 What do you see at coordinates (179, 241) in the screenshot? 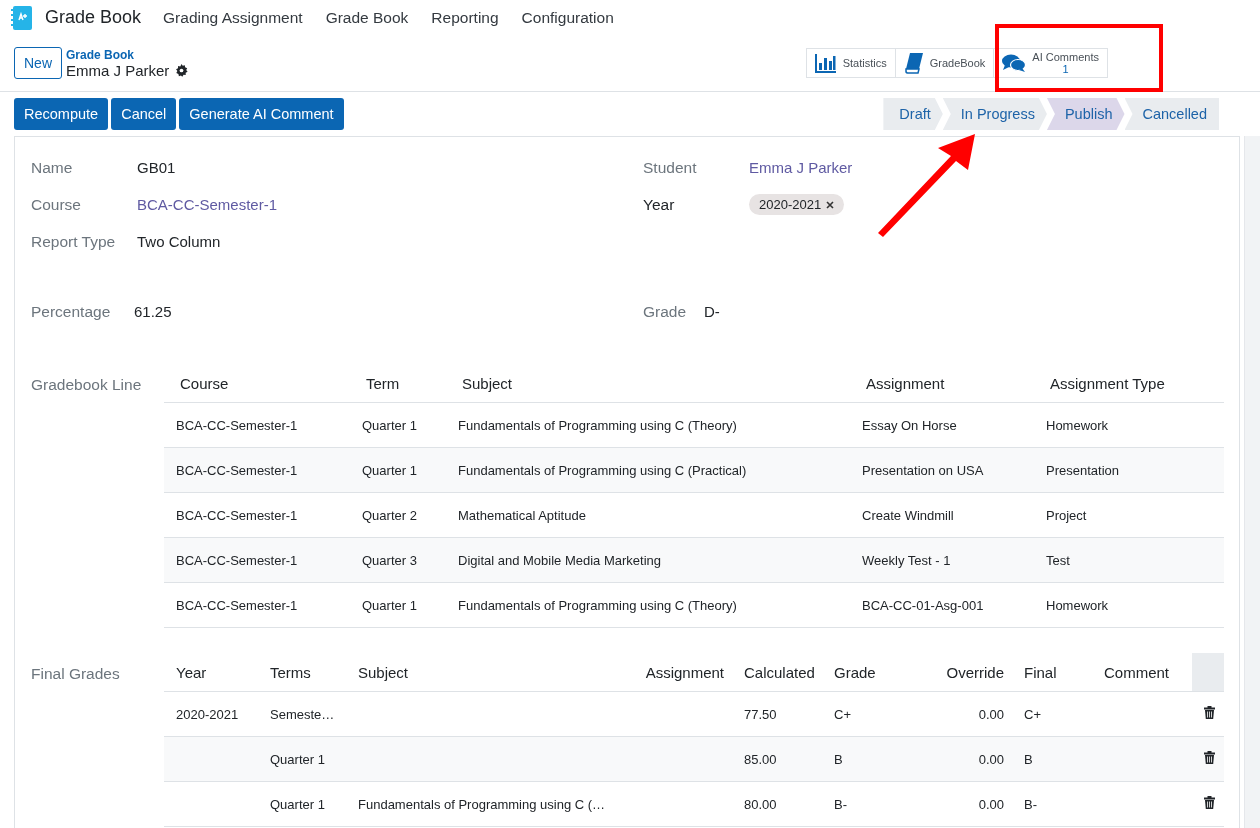
I see `field-value: Two Column` at bounding box center [179, 241].